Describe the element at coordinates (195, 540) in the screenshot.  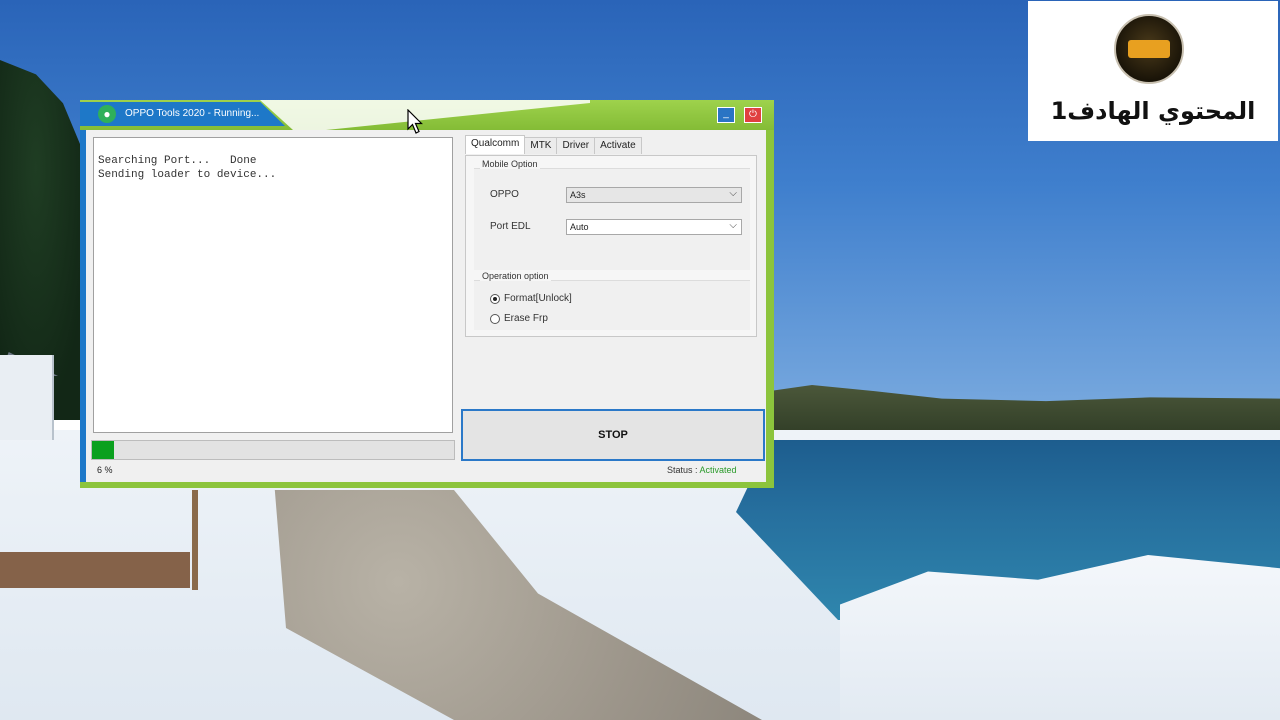
I see `wooden-post` at that location.